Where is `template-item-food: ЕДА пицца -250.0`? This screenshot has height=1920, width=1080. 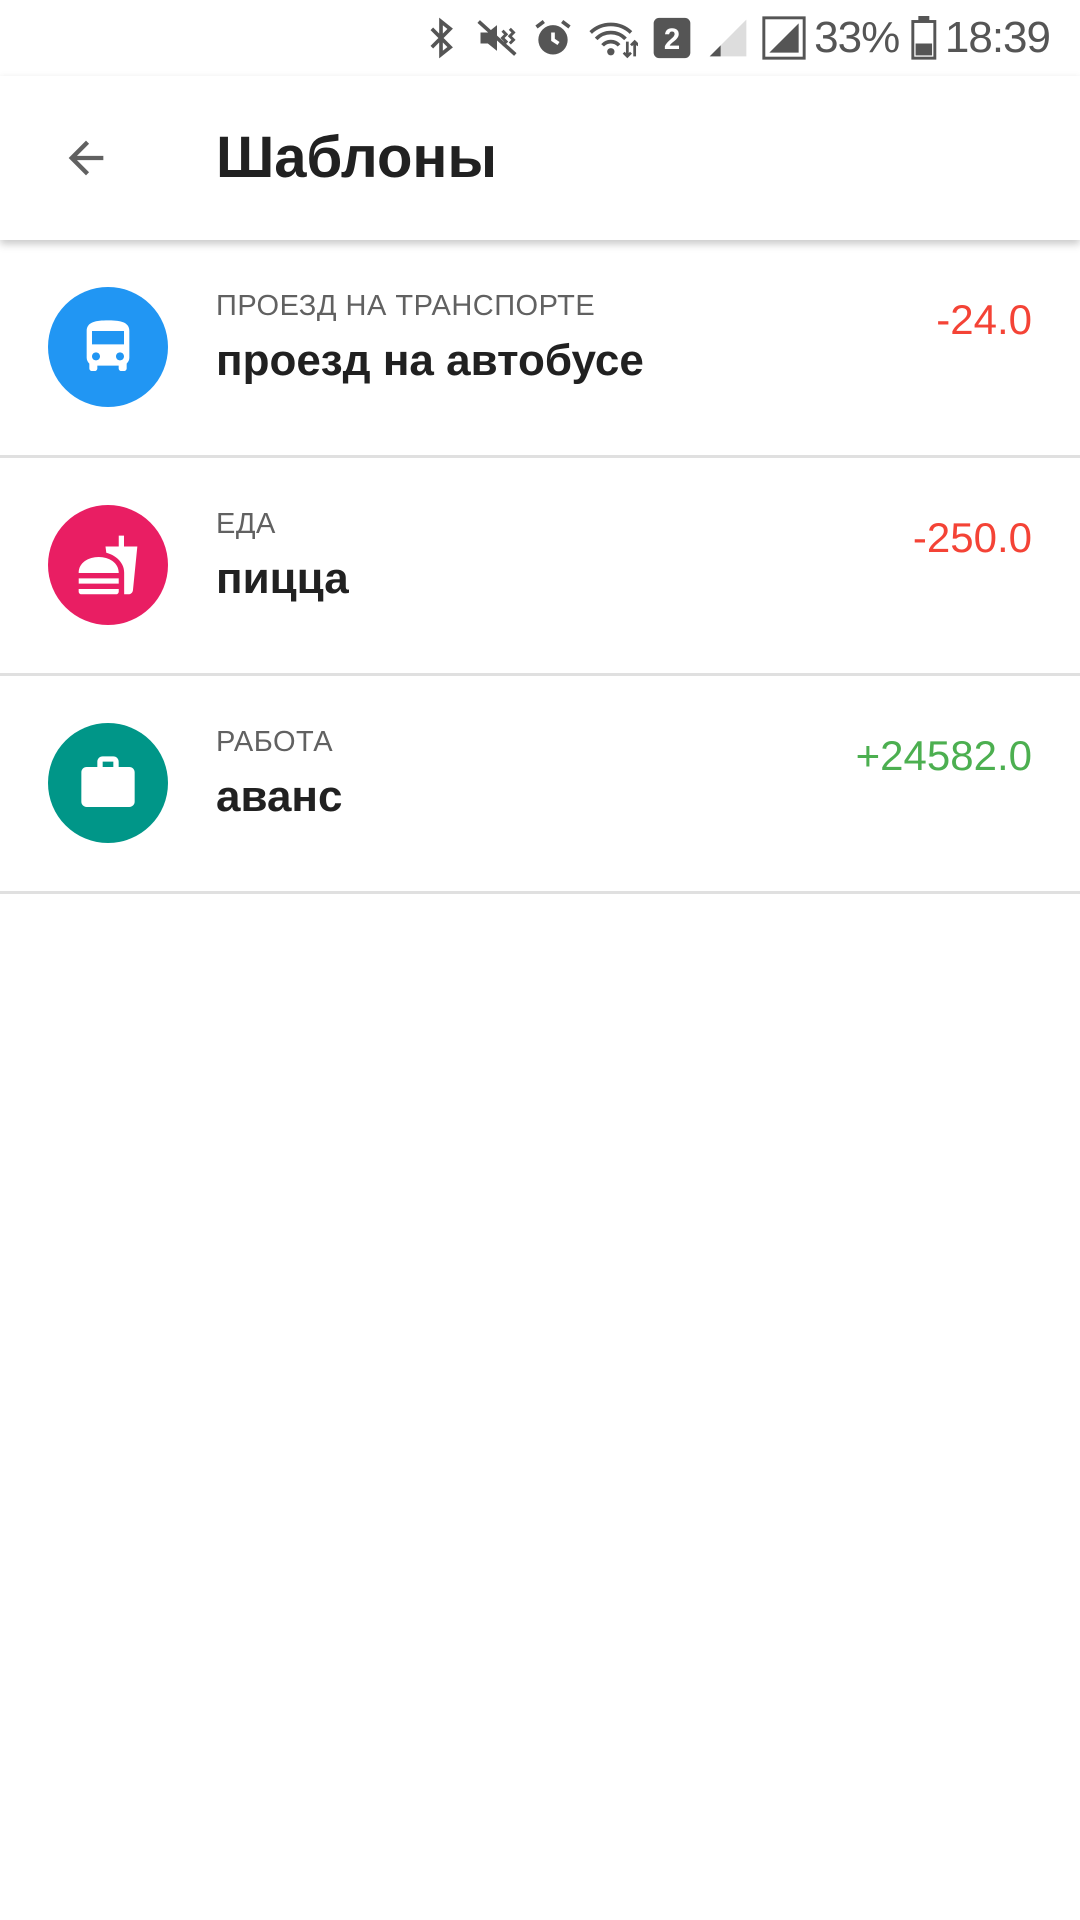
template-item-food: ЕДА пицца -250.0 is located at coordinates (540, 567).